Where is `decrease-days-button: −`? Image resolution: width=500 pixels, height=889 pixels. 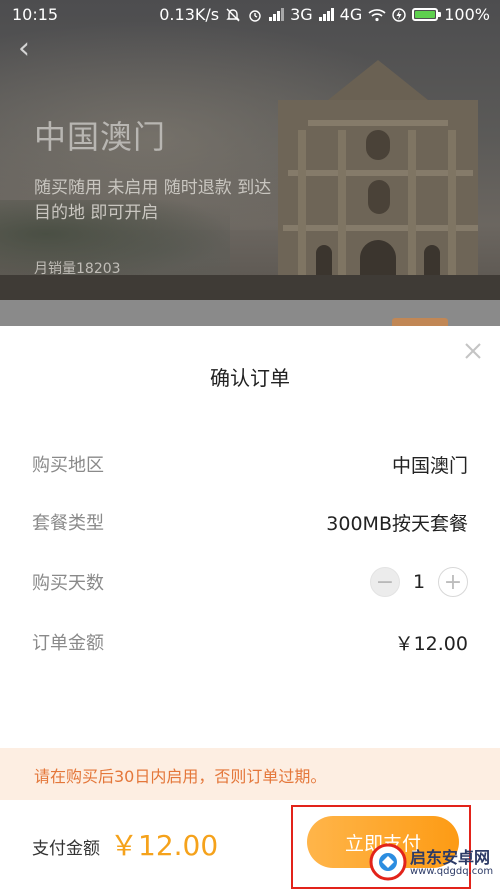 decrease-days-button: − is located at coordinates (385, 582).